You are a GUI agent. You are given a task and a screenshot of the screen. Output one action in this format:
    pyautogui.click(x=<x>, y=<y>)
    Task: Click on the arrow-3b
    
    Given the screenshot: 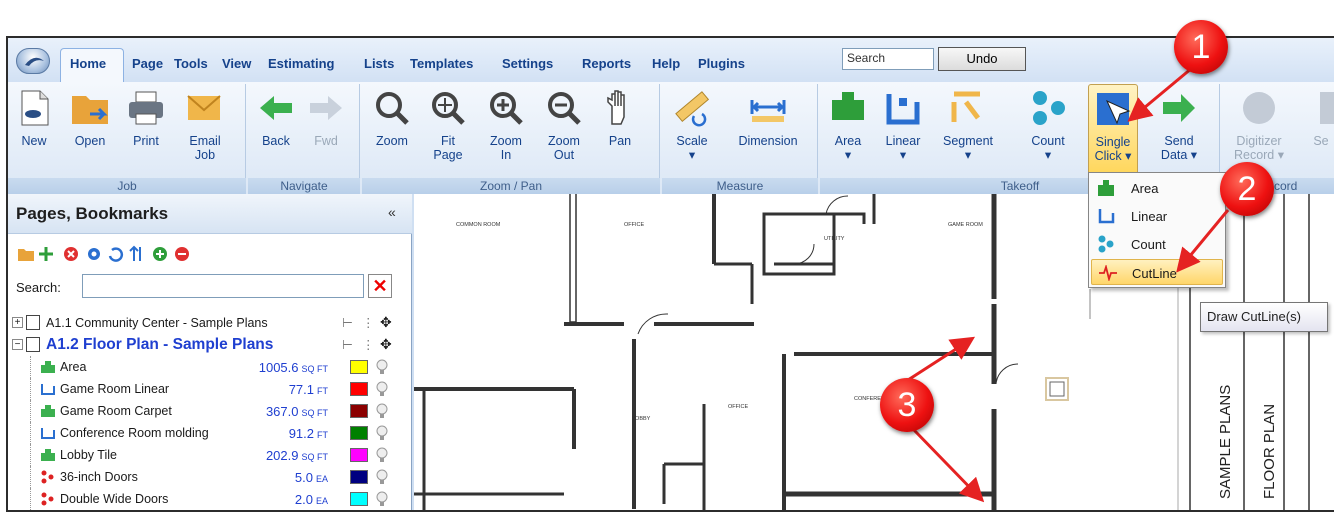 What is the action you would take?
    pyautogui.click(x=948, y=465)
    